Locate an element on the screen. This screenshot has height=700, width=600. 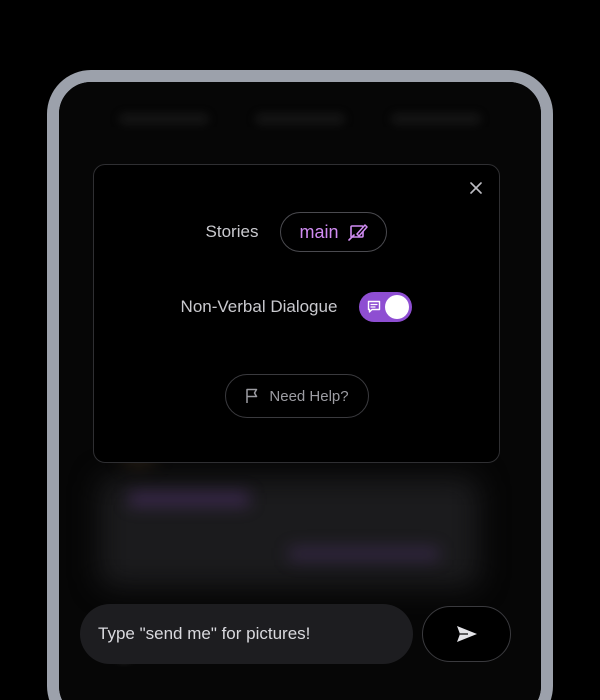
blurred-nav is located at coordinates (300, 121).